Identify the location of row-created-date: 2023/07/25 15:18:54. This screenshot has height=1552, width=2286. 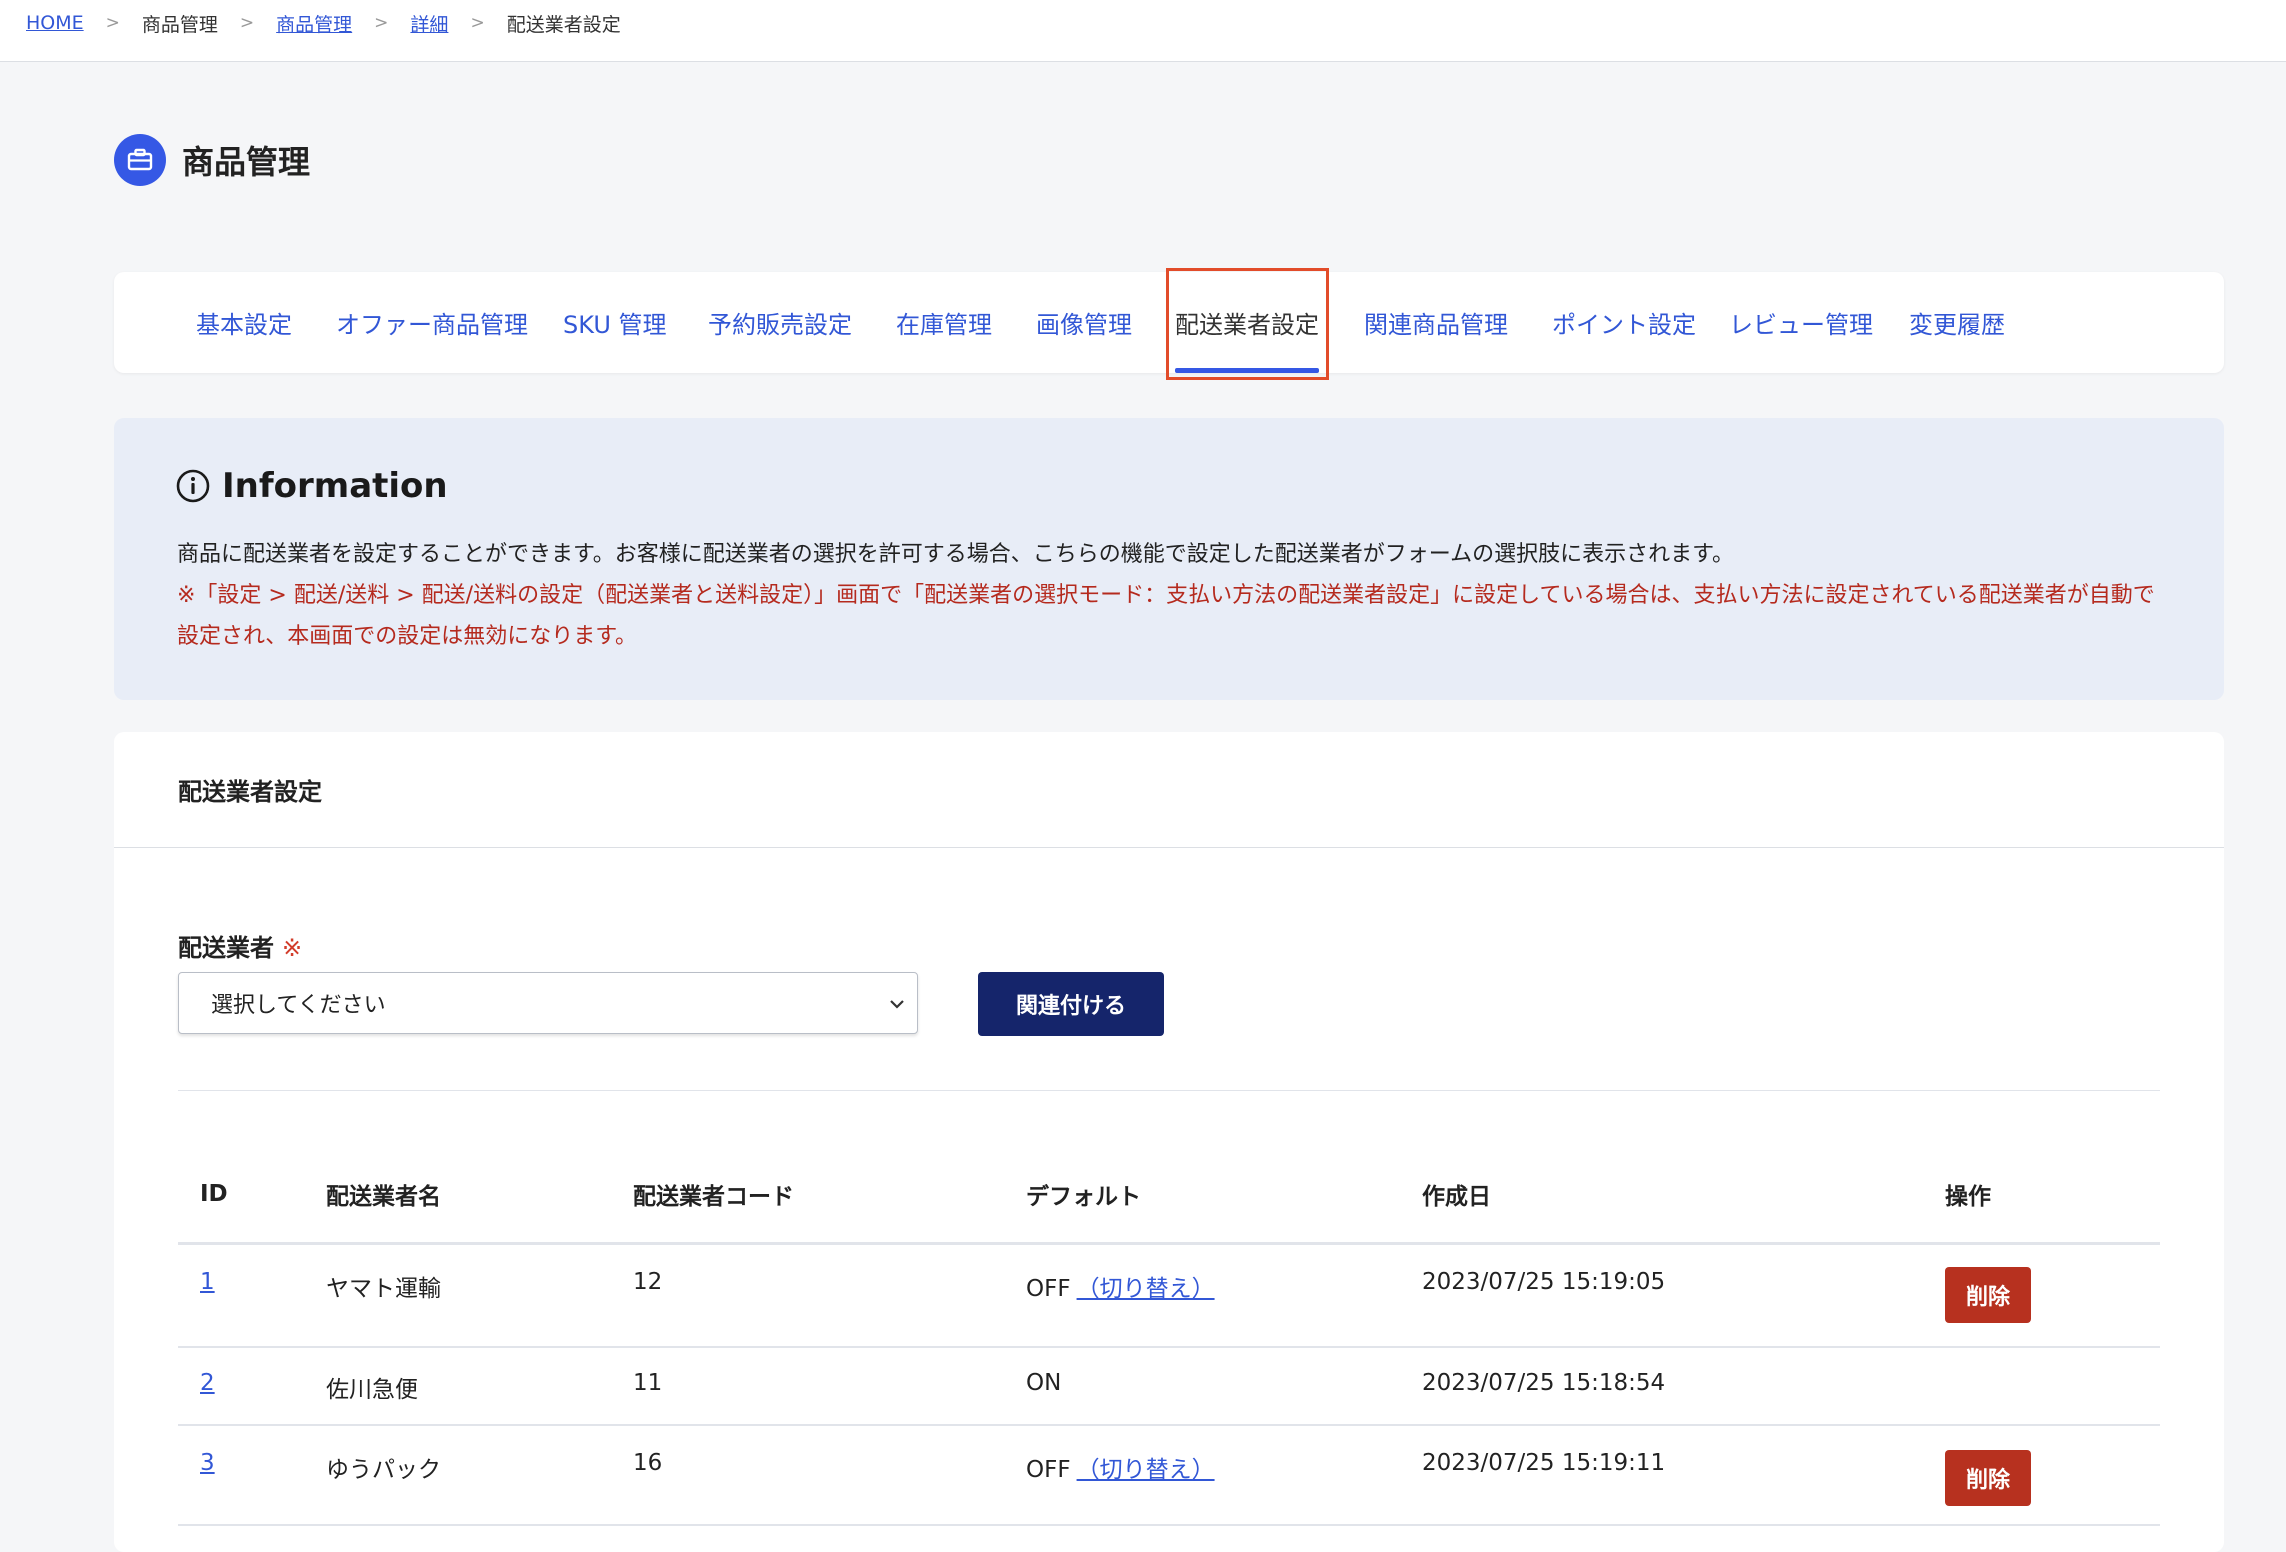
(1544, 1383).